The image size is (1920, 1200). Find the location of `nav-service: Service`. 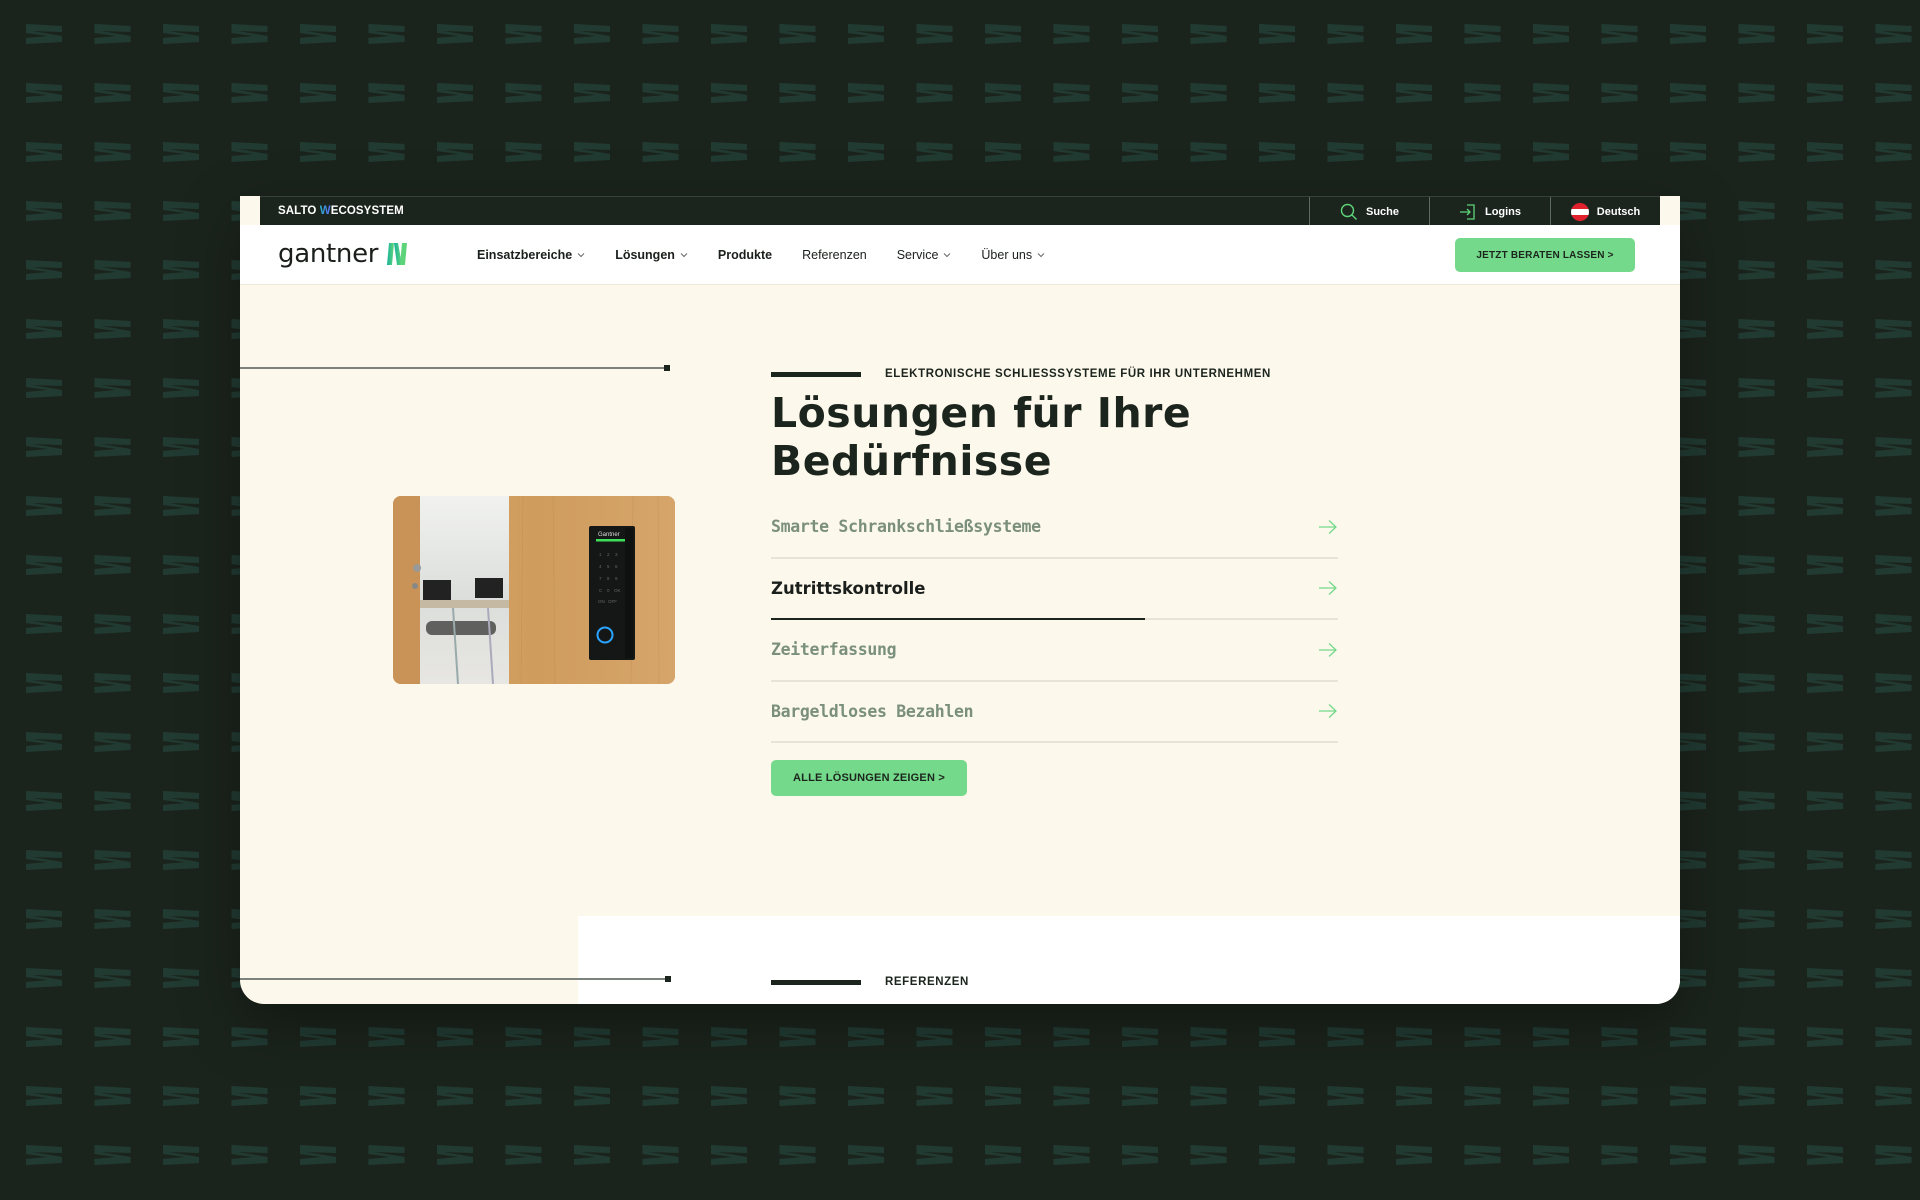

nav-service: Service is located at coordinates (924, 255).